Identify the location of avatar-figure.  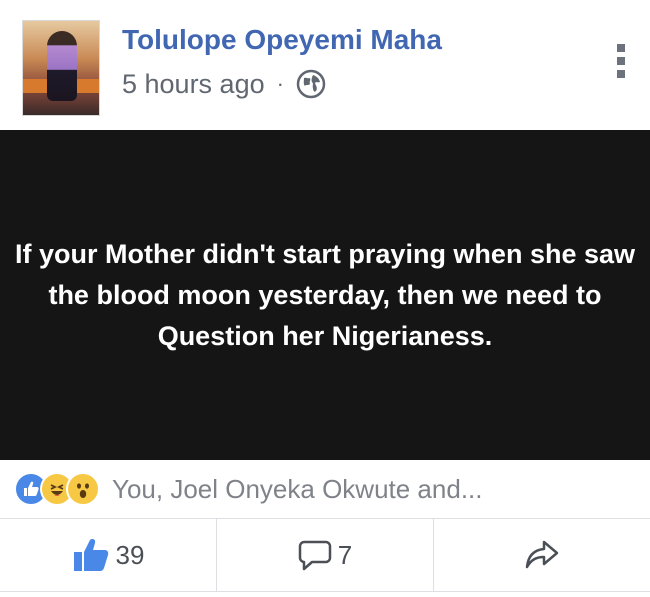
(62, 66).